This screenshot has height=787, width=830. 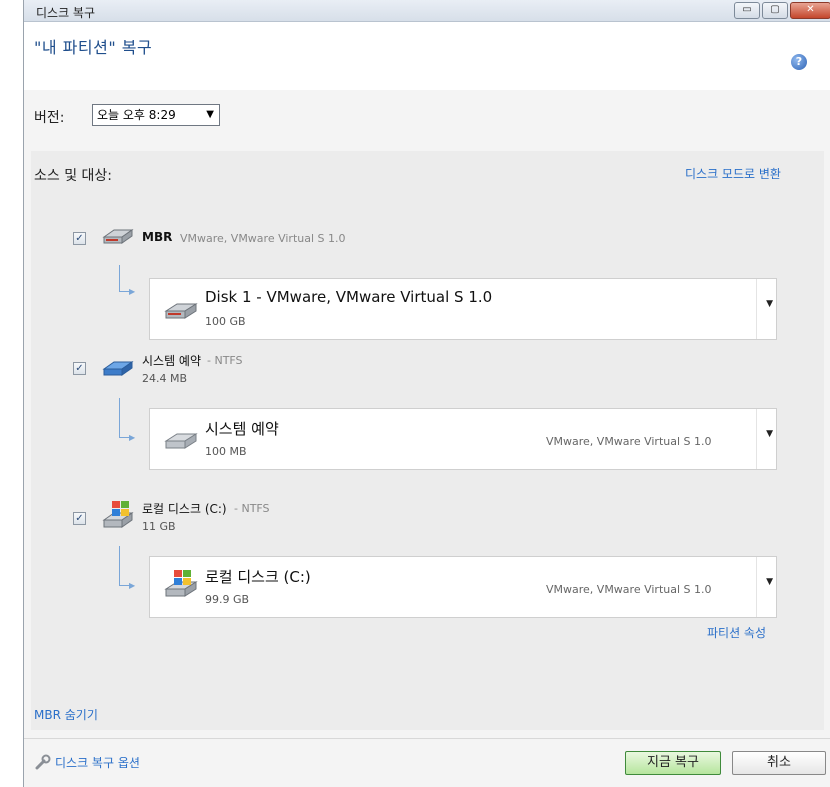 What do you see at coordinates (733, 173) in the screenshot?
I see `disk-mode-link: 디스크 모드로 변환` at bounding box center [733, 173].